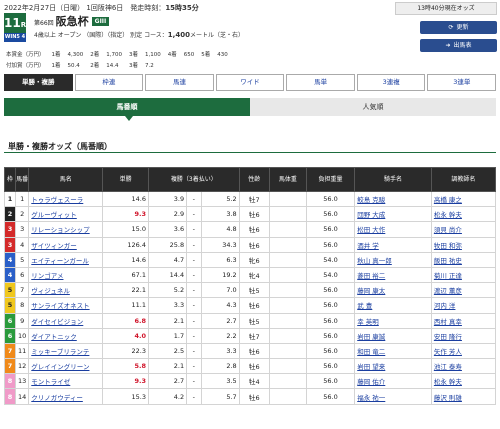  What do you see at coordinates (463, 351) in the screenshot?
I see `trainer-link: 矢作 芳人` at bounding box center [463, 351].